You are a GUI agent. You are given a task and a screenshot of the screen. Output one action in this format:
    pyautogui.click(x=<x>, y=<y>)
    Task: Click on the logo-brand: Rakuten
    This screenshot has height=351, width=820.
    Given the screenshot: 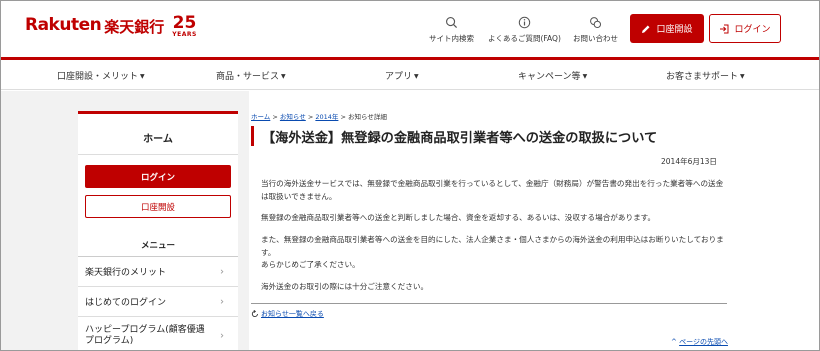 What is the action you would take?
    pyautogui.click(x=63, y=25)
    